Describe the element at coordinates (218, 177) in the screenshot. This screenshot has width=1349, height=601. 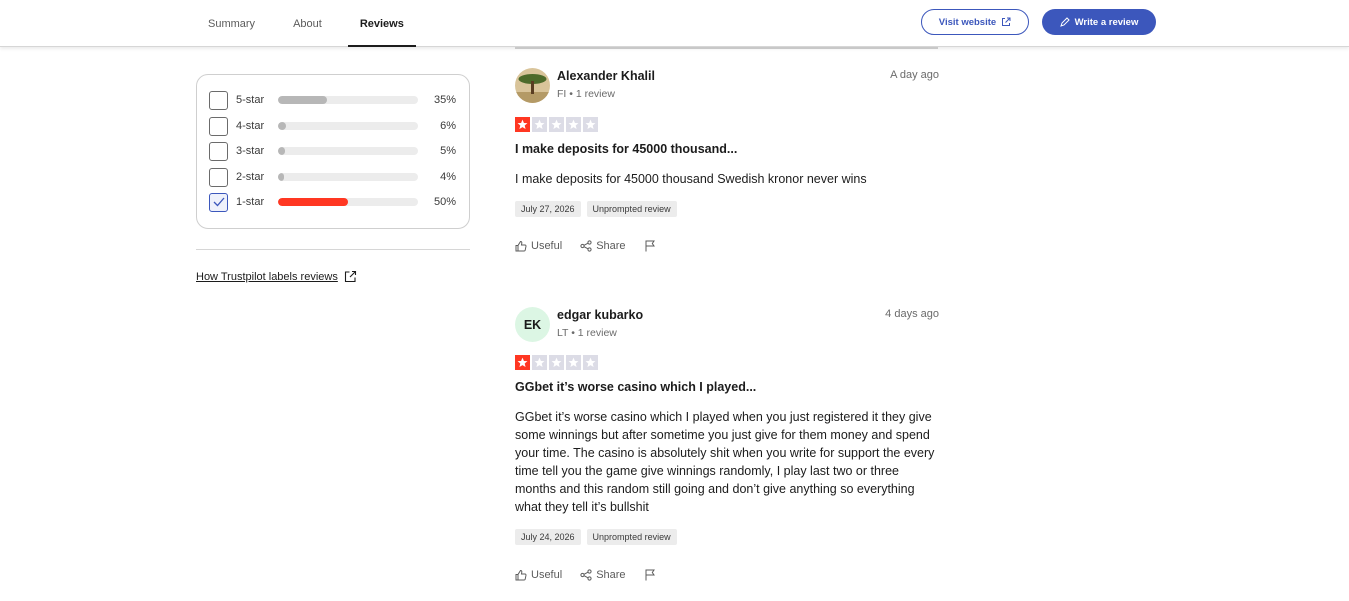
I see `checkbox-2-star` at that location.